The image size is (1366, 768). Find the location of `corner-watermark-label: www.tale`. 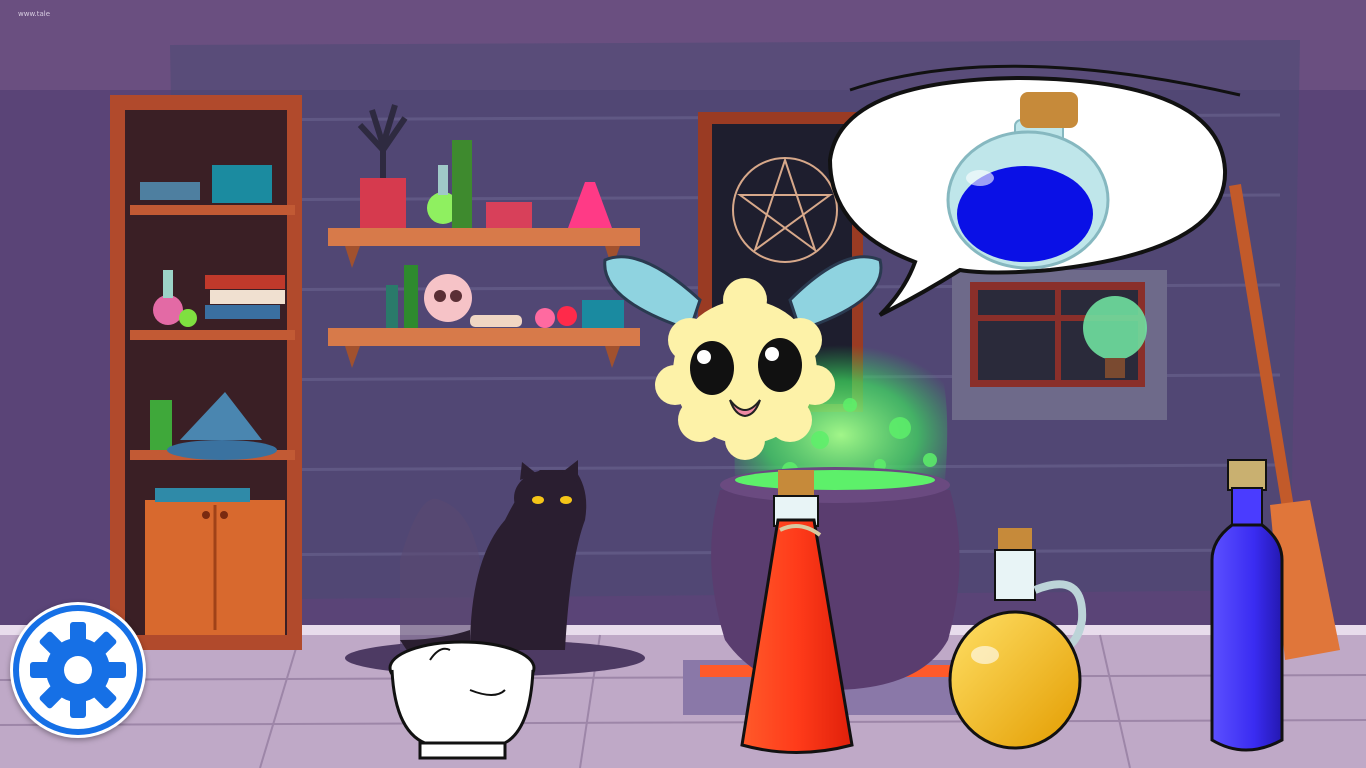

corner-watermark-label: www.tale is located at coordinates (34, 14).